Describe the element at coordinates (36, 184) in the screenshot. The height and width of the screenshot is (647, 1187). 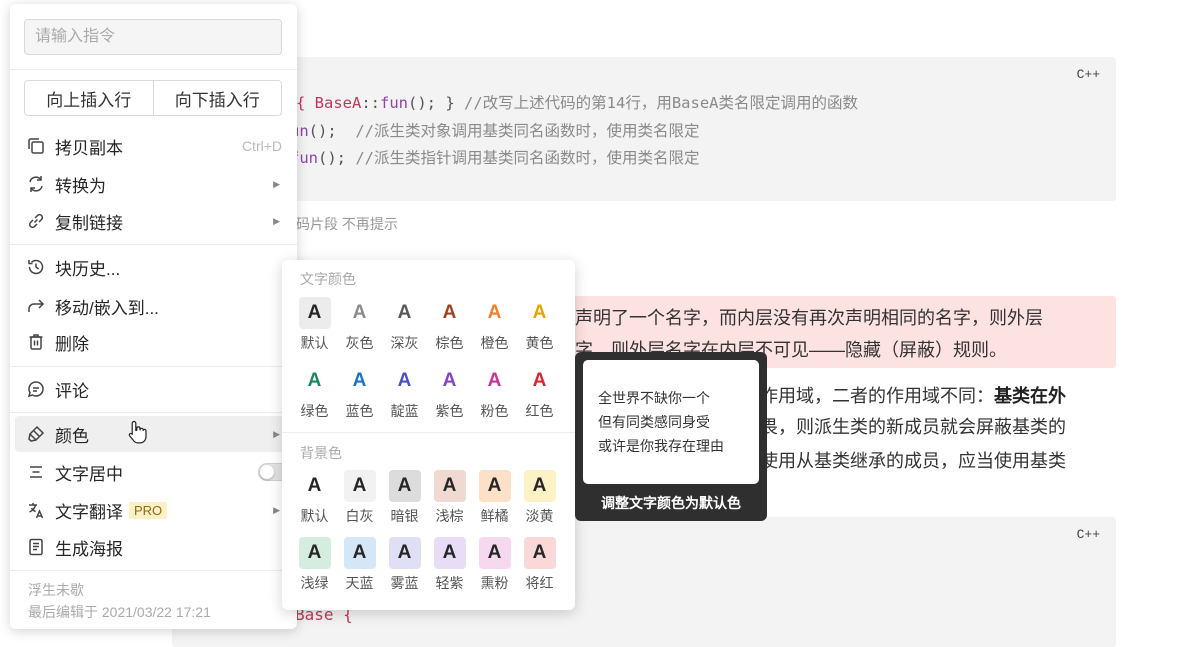
I see `convert-icon` at that location.